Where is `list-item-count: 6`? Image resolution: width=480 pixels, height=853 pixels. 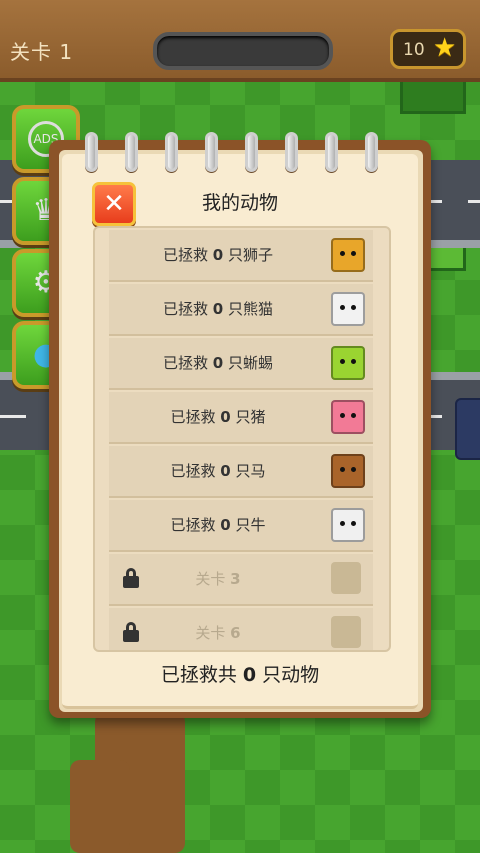
list-item-count: 6 is located at coordinates (235, 633).